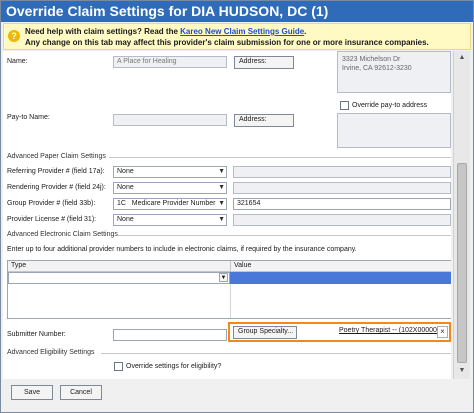 The image size is (474, 413). I want to click on value-cell, so click(340, 278).